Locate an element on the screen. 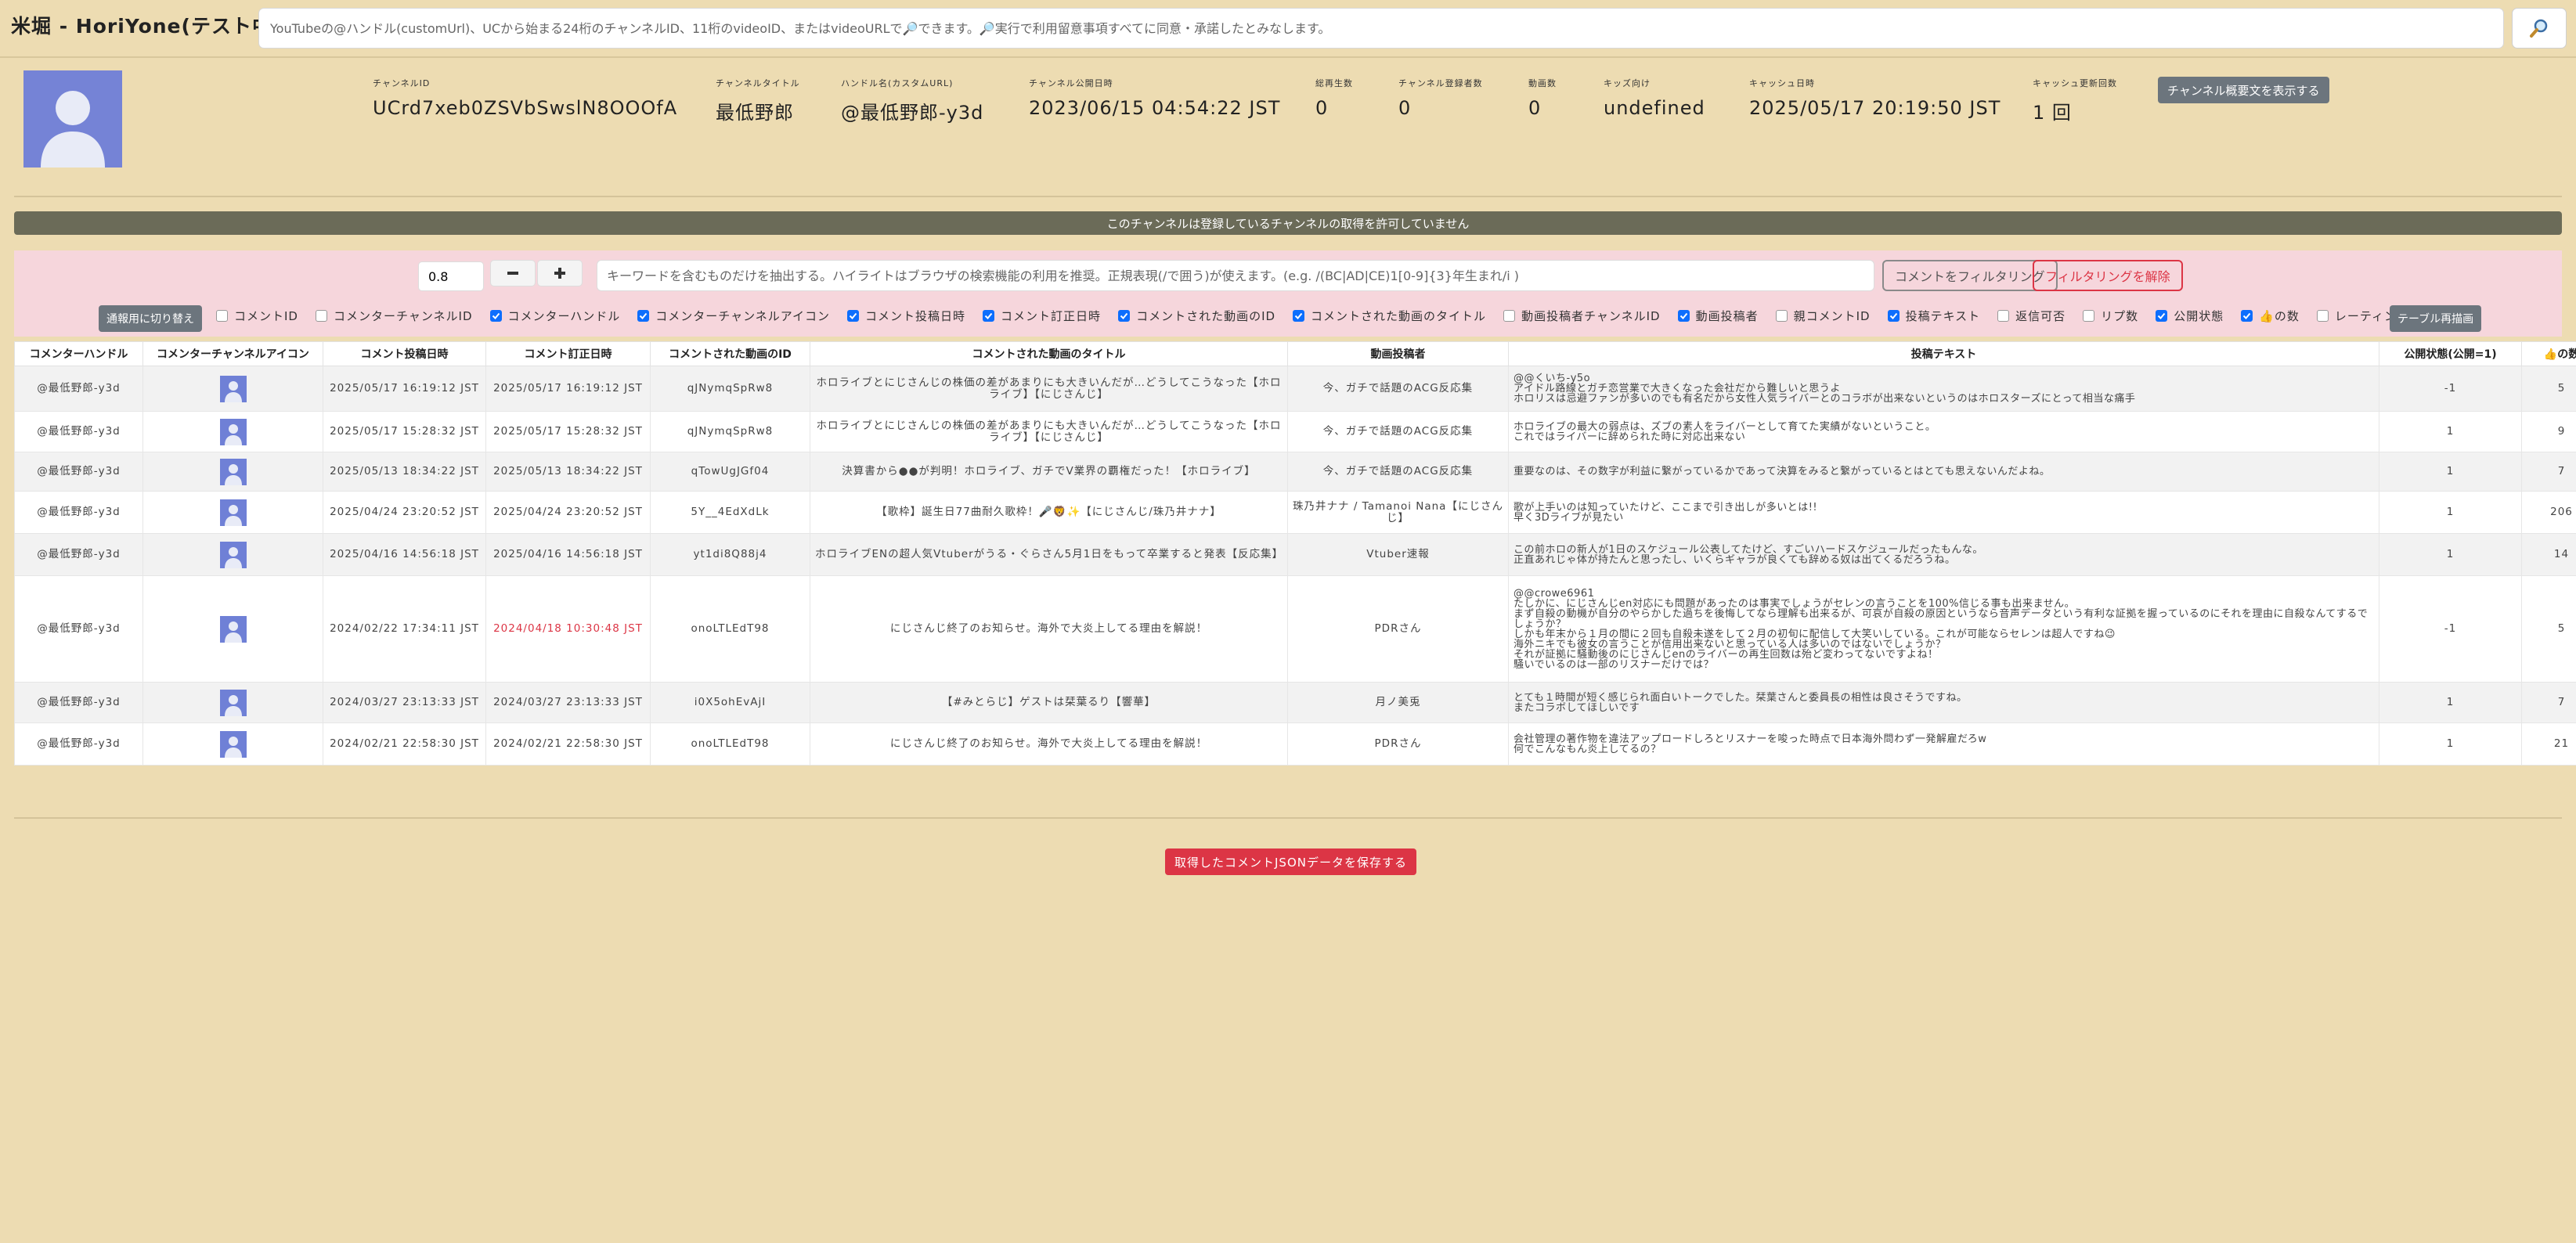  channel-info-value: UCrd7xeb0ZSVbSwslN8OOOfA is located at coordinates (525, 108).